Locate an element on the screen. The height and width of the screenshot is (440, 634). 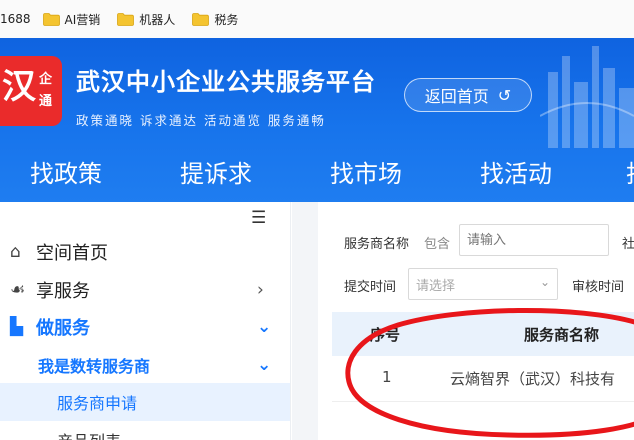
bookmark-label: AI营销 is located at coordinates (82, 19).